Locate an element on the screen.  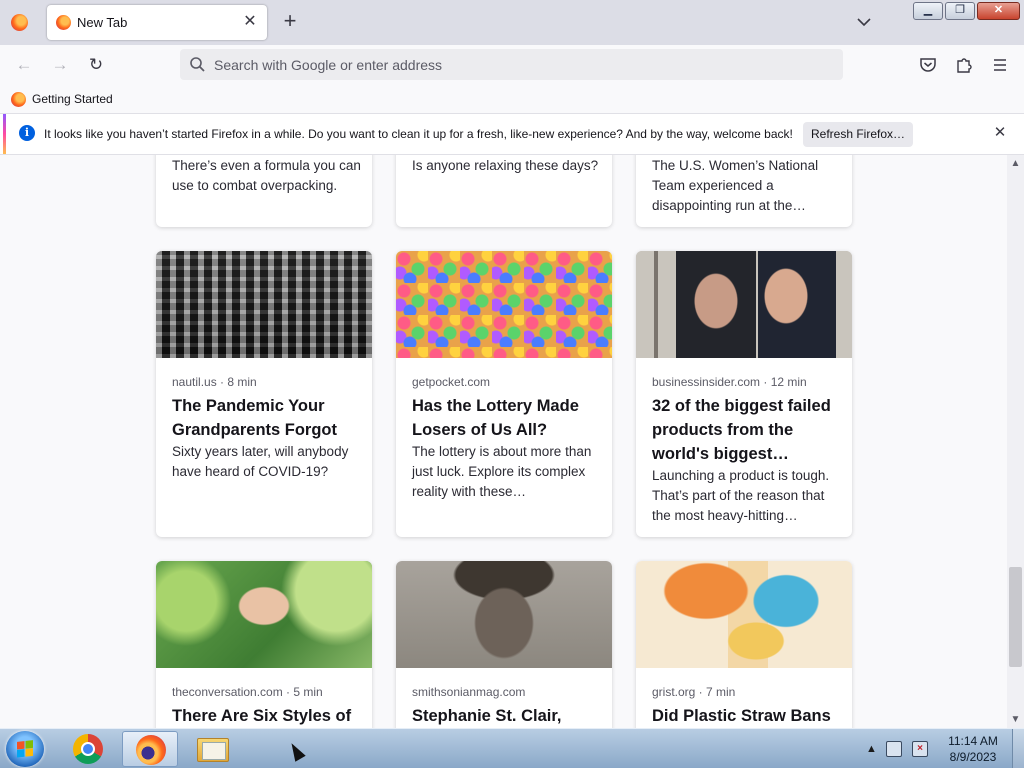
story-excerpt: Is anyone relaxing these days? is located at coordinates (505, 165).